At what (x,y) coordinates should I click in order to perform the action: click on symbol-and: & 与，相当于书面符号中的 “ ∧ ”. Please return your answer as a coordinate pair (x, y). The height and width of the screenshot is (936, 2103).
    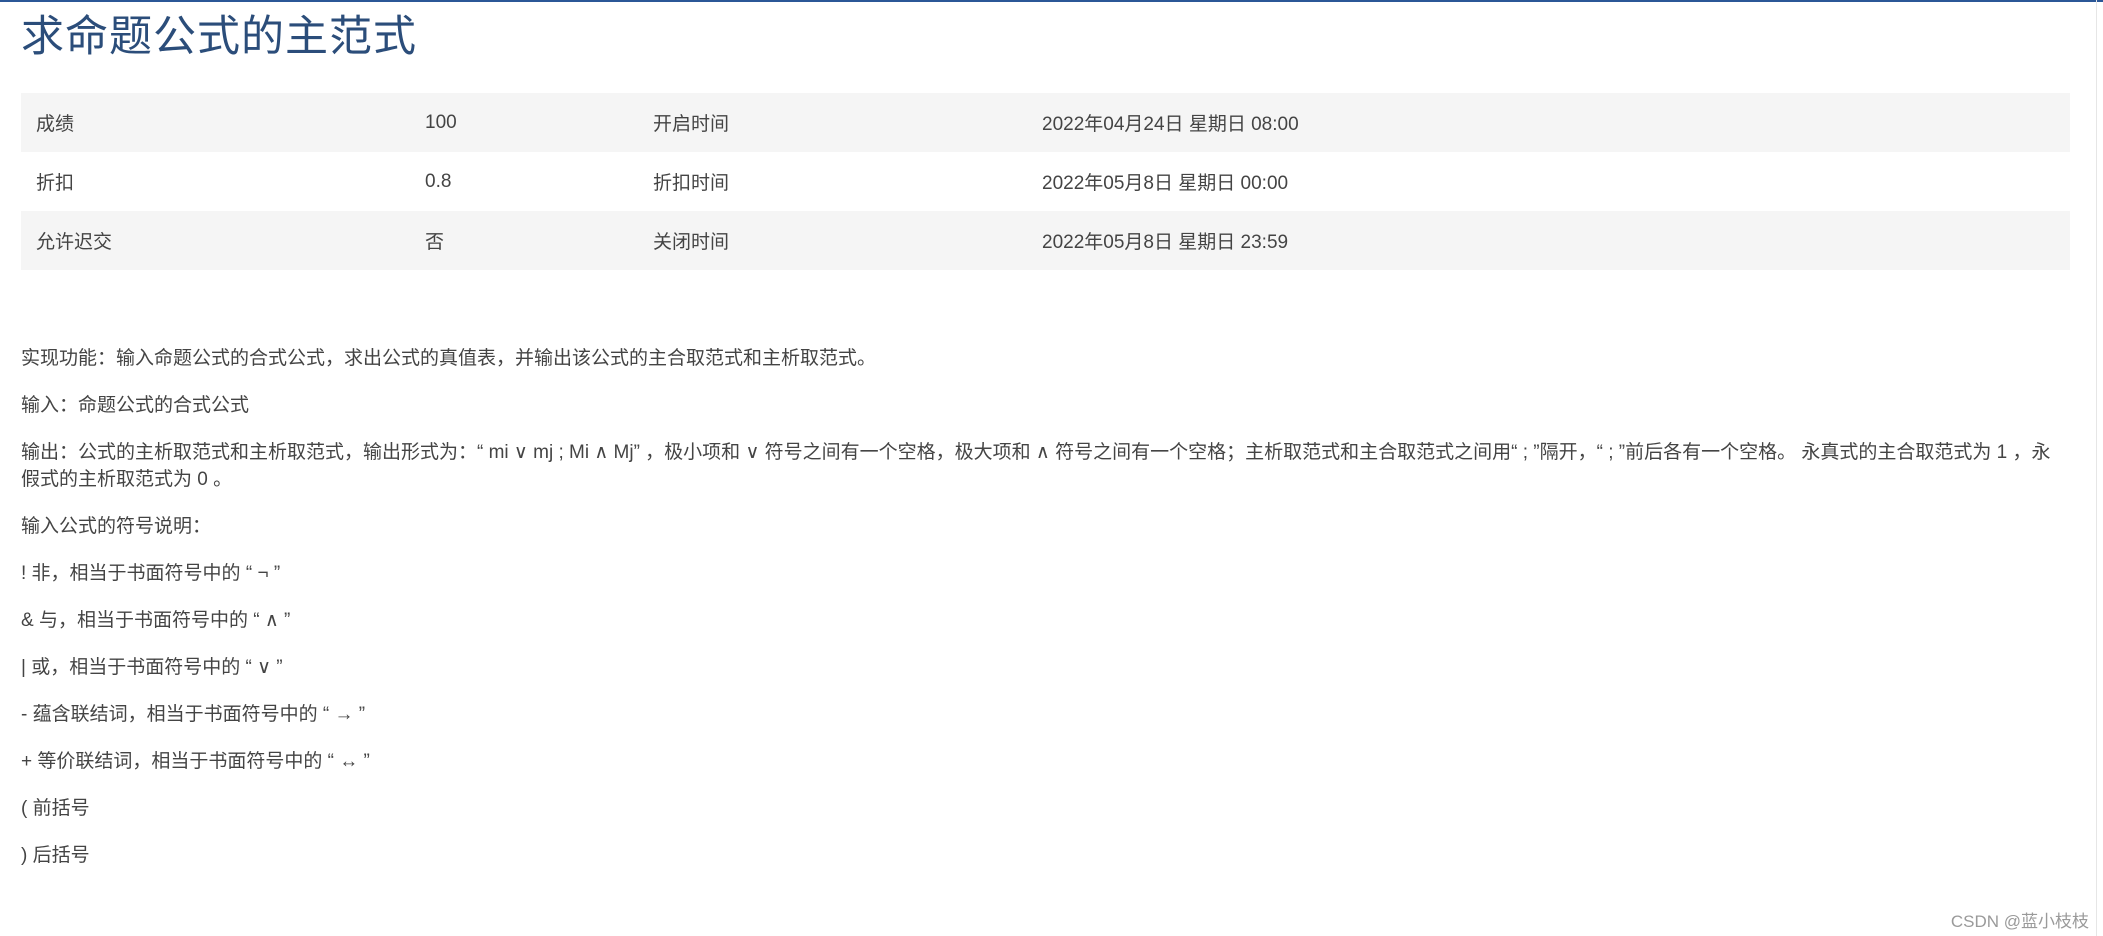
    Looking at the image, I should click on (156, 620).